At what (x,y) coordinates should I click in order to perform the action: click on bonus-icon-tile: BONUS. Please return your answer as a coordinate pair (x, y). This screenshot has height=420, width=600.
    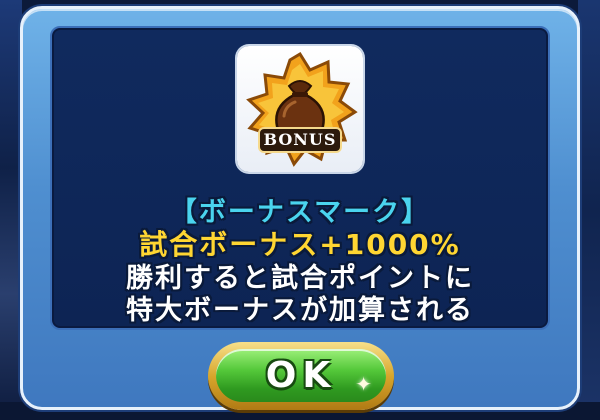
    Looking at the image, I should click on (300, 109).